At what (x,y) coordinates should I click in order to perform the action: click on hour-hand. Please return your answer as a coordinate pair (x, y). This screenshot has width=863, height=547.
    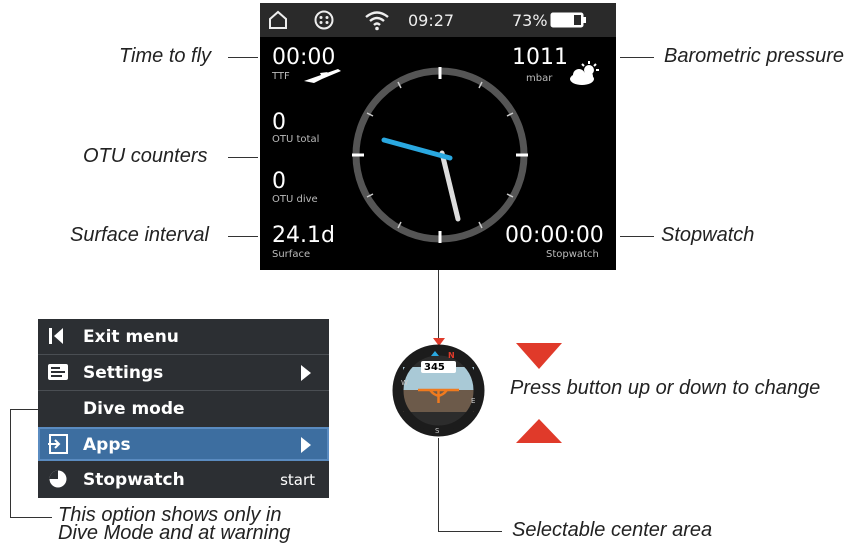
    Looking at the image, I should click on (417, 149).